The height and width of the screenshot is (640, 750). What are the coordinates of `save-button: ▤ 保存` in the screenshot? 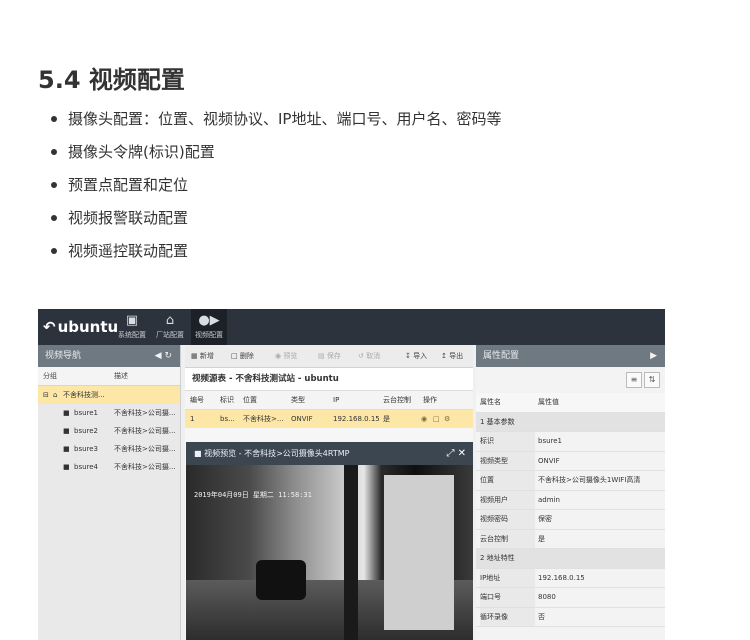 It's located at (329, 356).